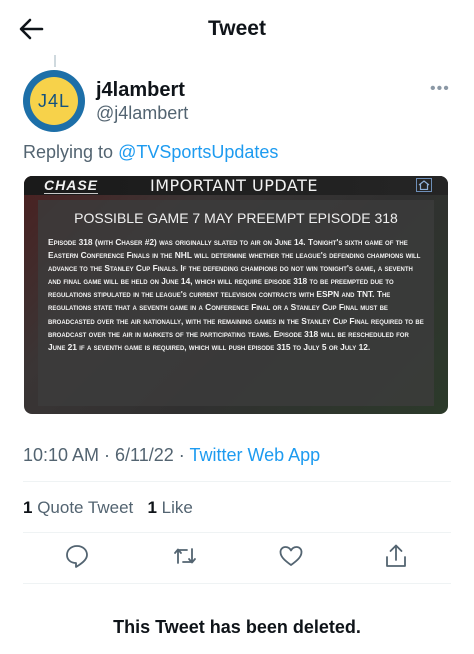  I want to click on replying-to: Replying to @TVSportsUpdates, so click(150, 152).